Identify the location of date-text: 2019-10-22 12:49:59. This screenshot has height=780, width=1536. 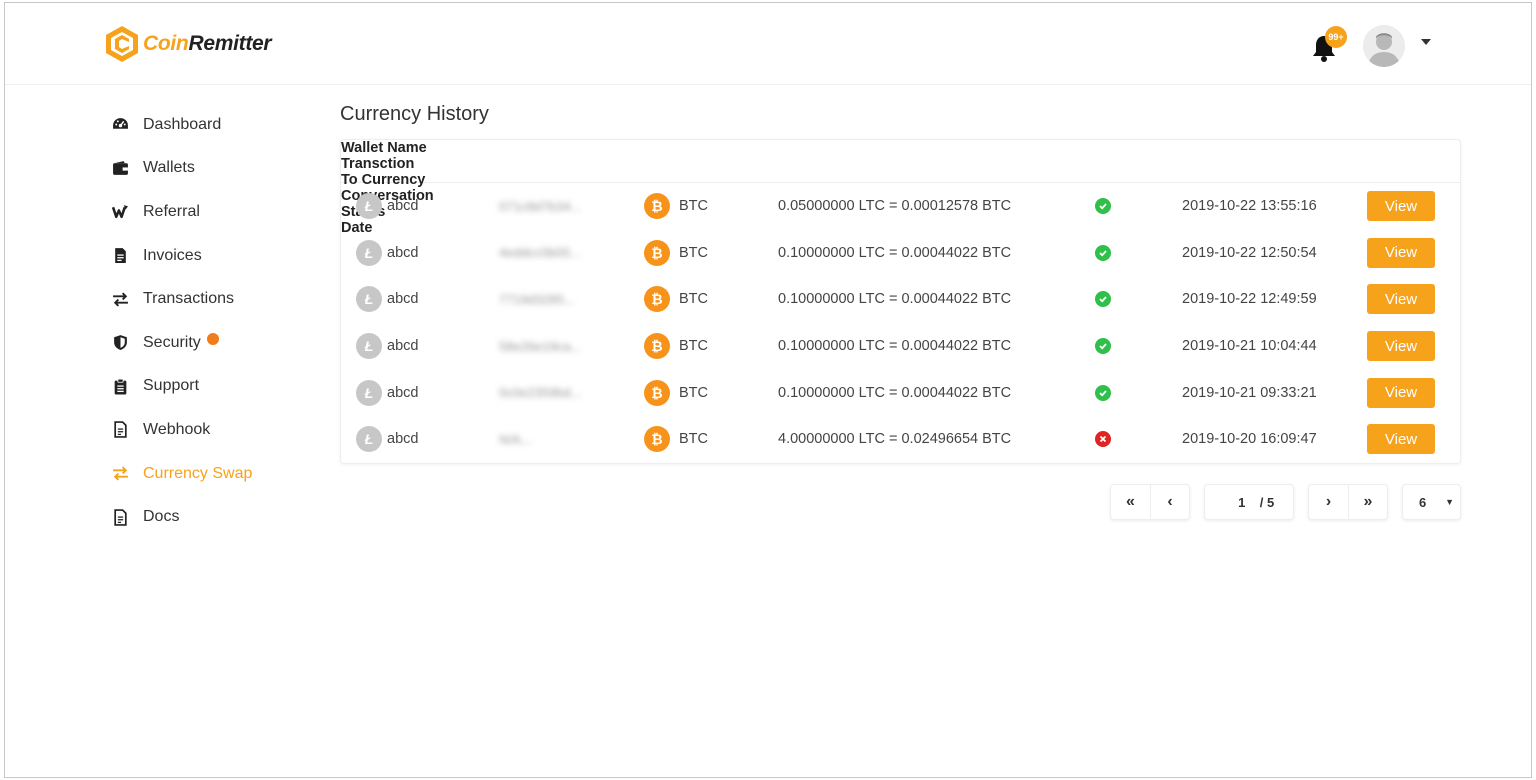
(1249, 299).